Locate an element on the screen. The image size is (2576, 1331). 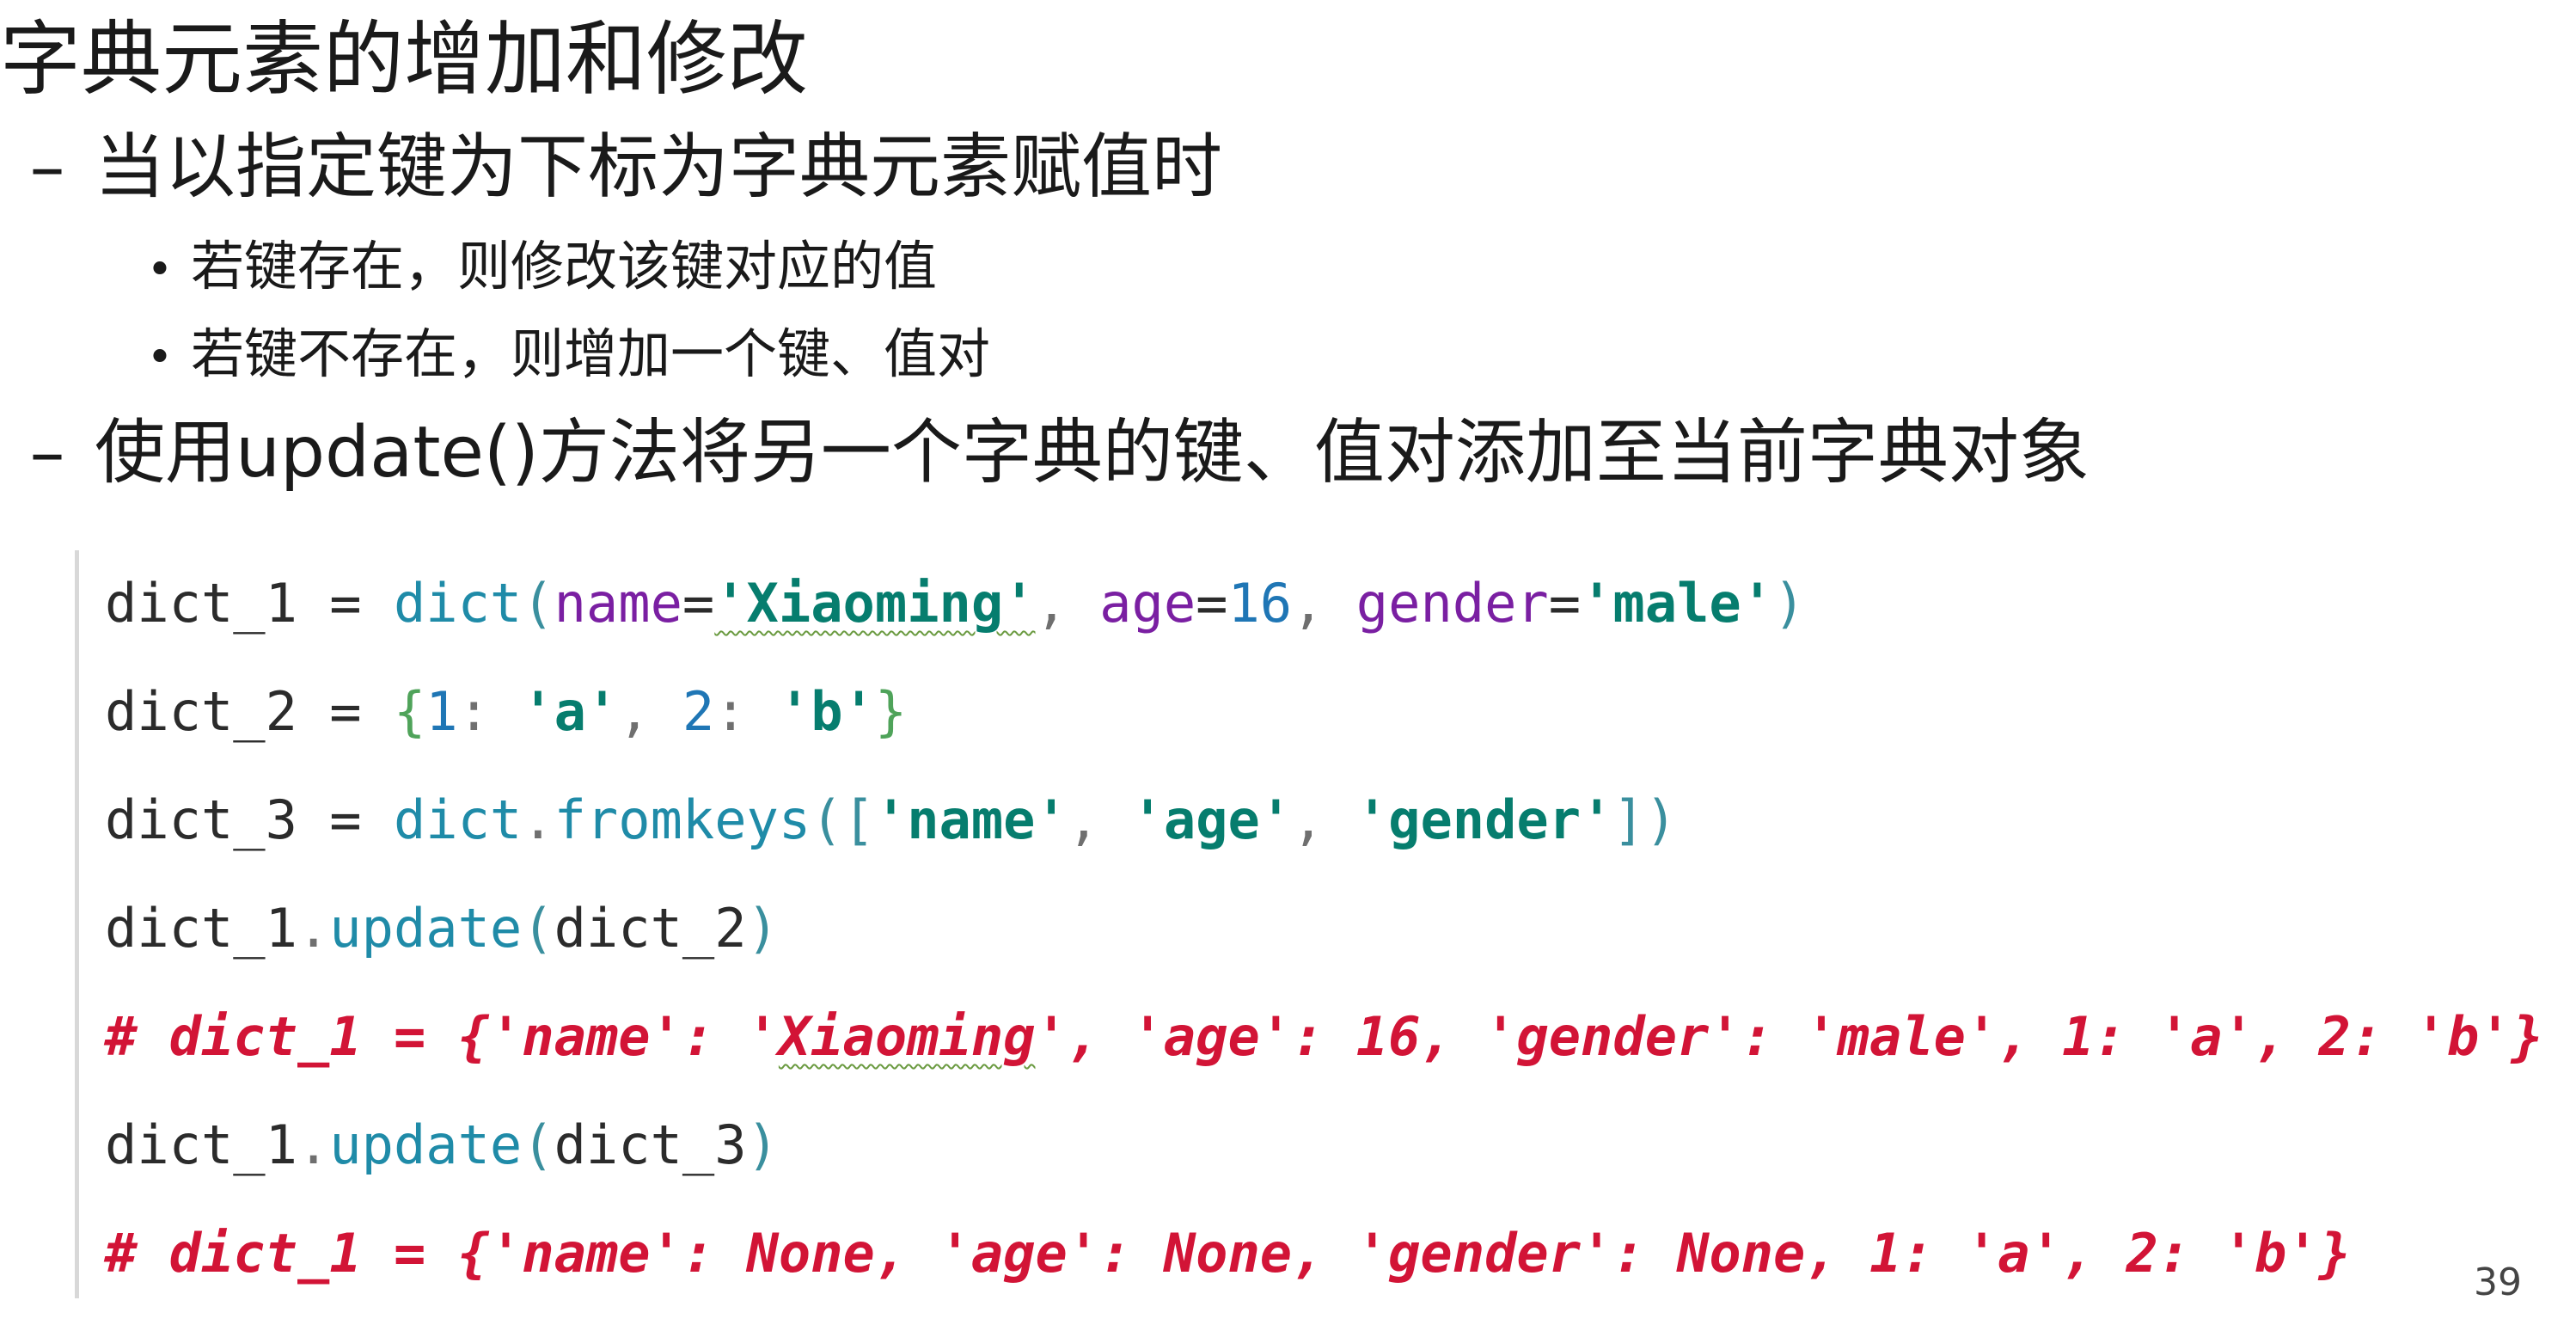
bullet-level1-item: – 使用update()方法将另一个字典的键、值对添加至当前字典对象 is located at coordinates (1045, 453).